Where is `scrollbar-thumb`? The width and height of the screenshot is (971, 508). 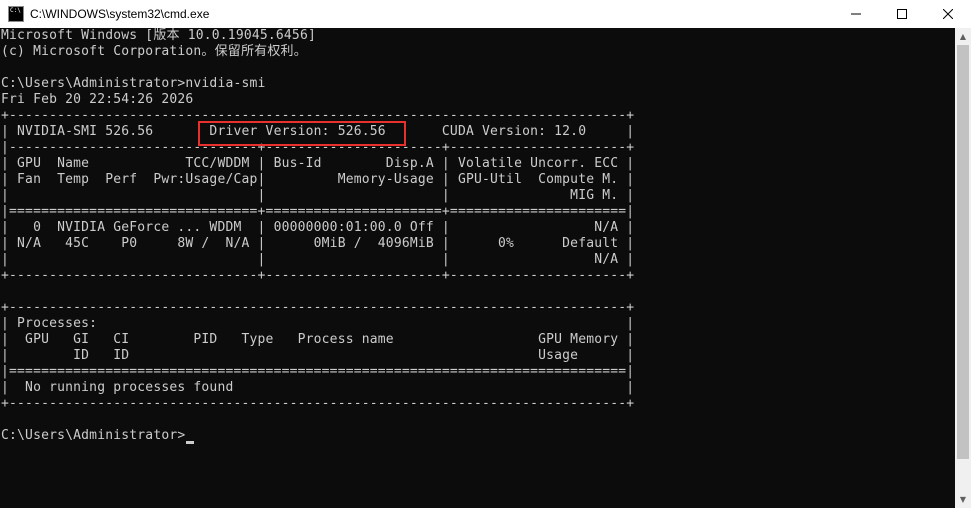 scrollbar-thumb is located at coordinates (963, 252).